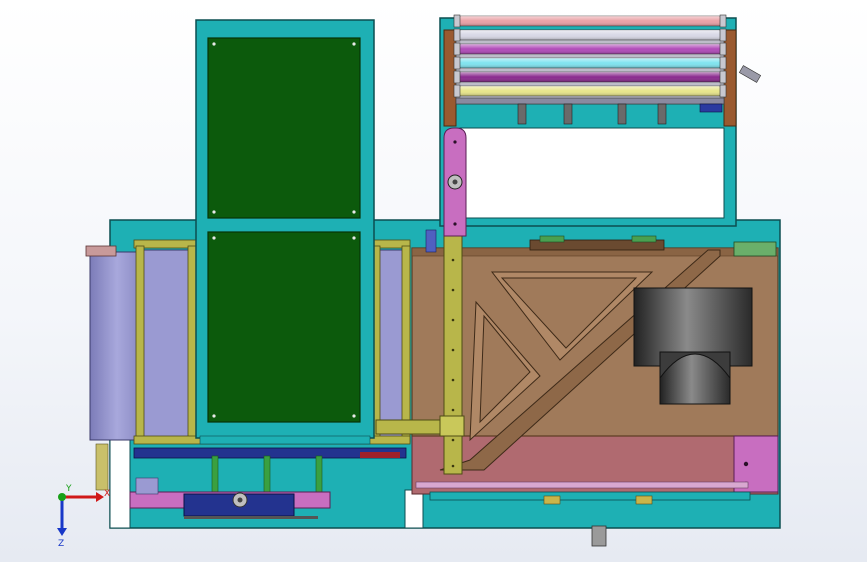  Describe the element at coordinates (711, 108) in the screenshot. I see `roller-right-blue` at that location.